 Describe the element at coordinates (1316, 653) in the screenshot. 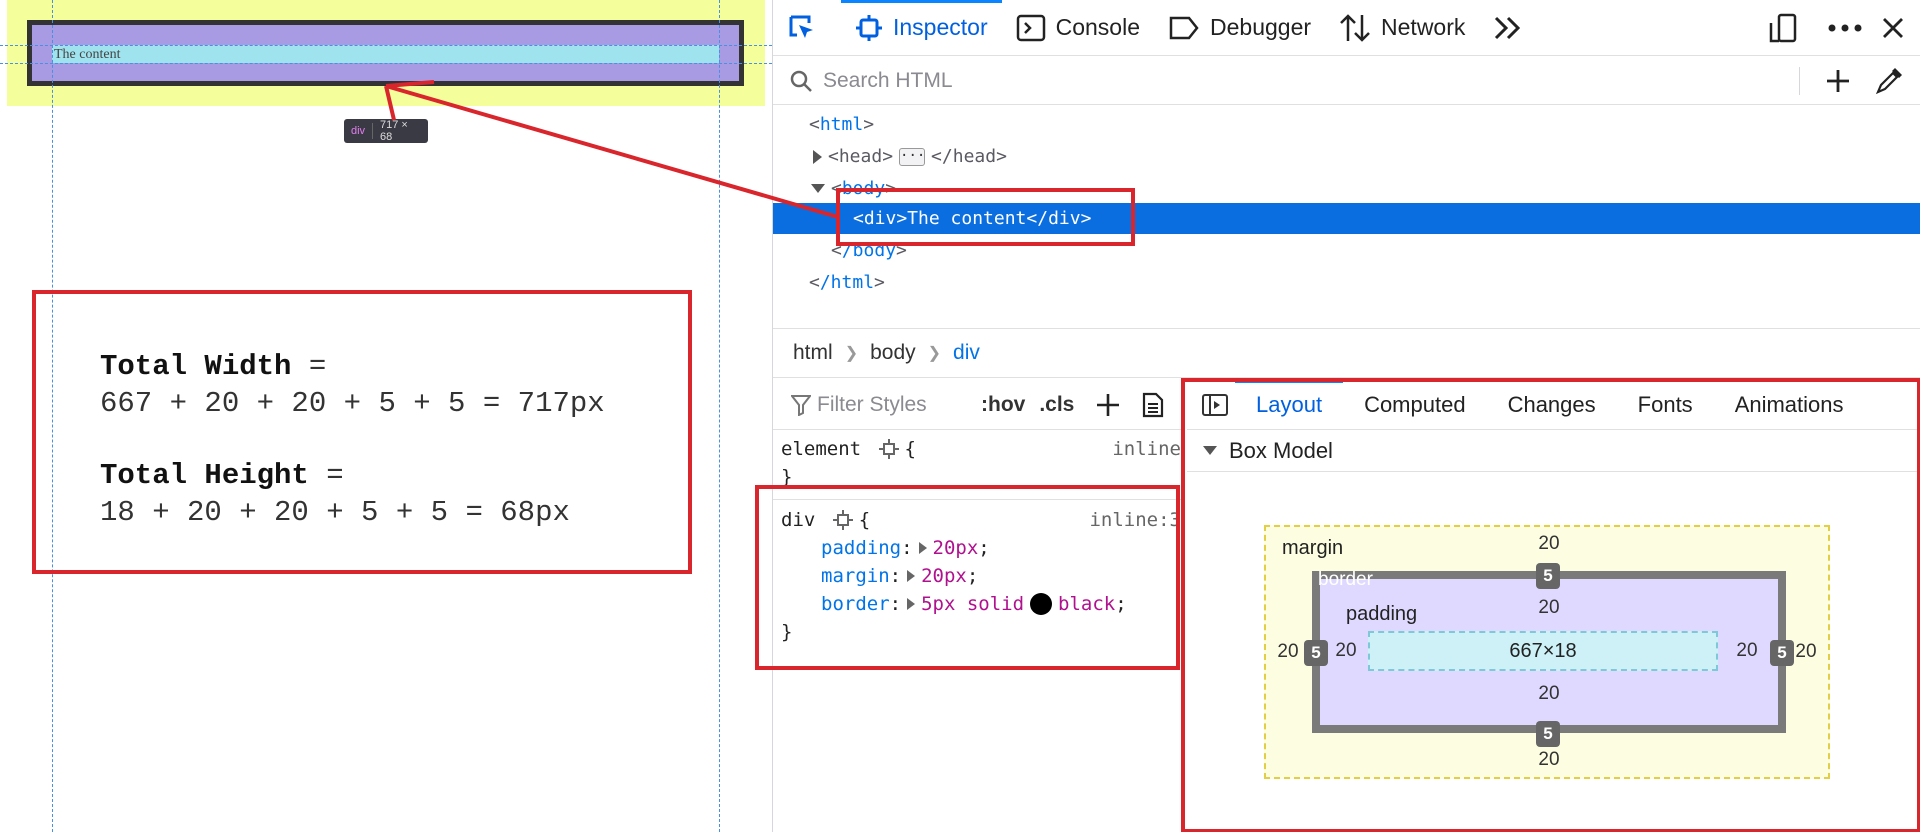

I see `border-left-value: 5` at that location.